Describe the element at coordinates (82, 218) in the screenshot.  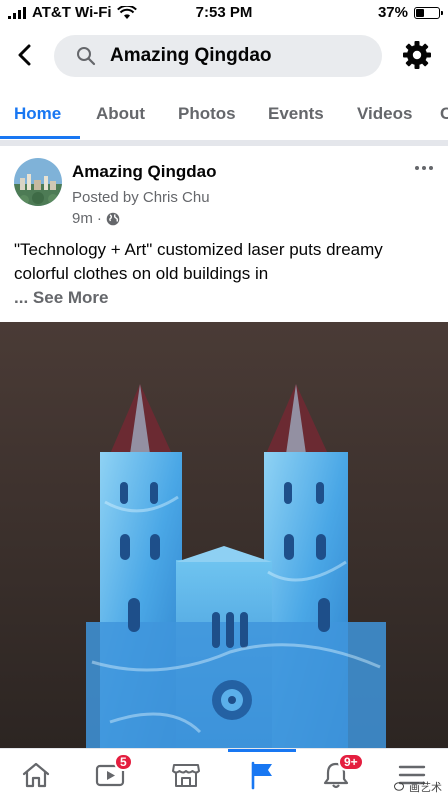
I see `post-time: 9m` at that location.